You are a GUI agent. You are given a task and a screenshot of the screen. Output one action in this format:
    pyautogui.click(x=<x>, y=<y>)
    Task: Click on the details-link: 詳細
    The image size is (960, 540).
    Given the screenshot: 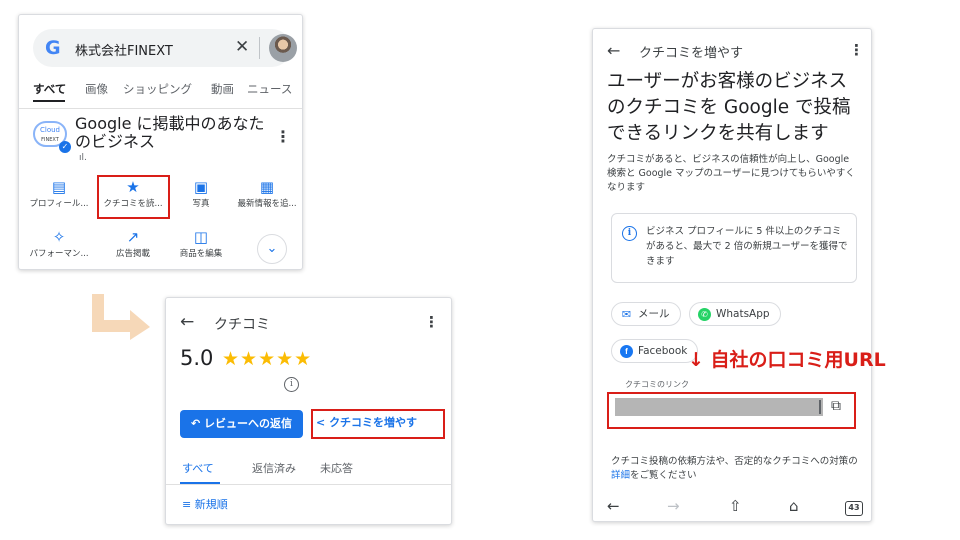 What is the action you would take?
    pyautogui.click(x=620, y=475)
    